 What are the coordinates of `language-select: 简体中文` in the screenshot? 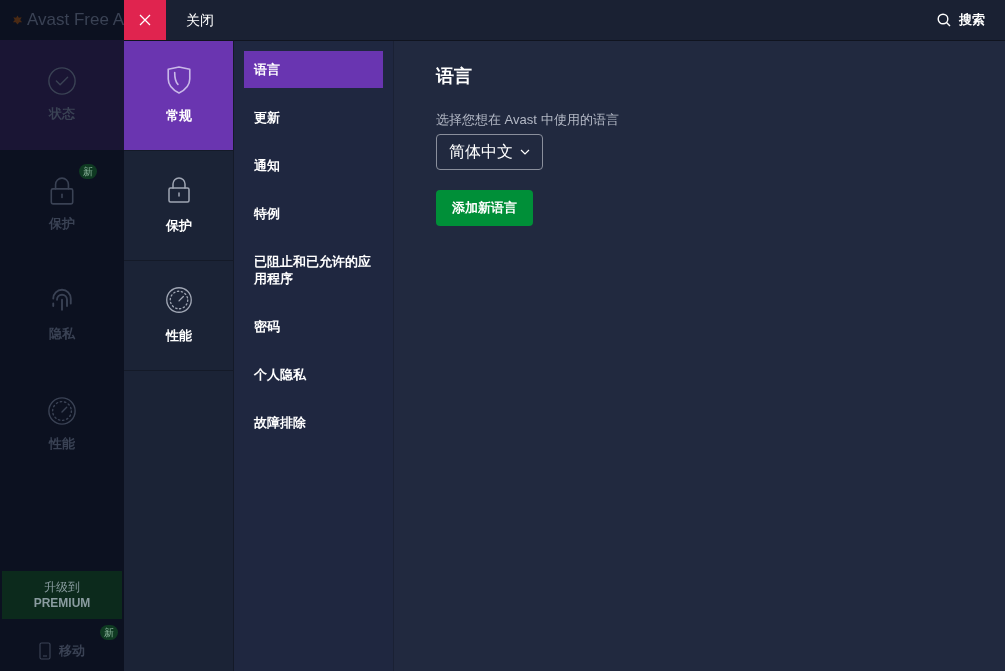 It's located at (489, 151).